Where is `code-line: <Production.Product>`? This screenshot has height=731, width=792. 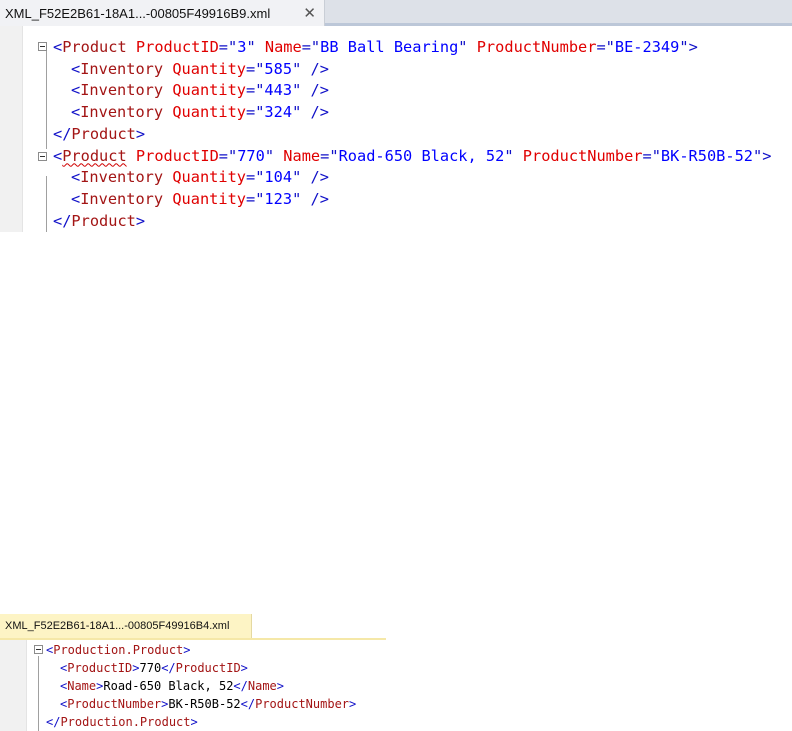
code-line: <Production.Product> is located at coordinates (118, 650).